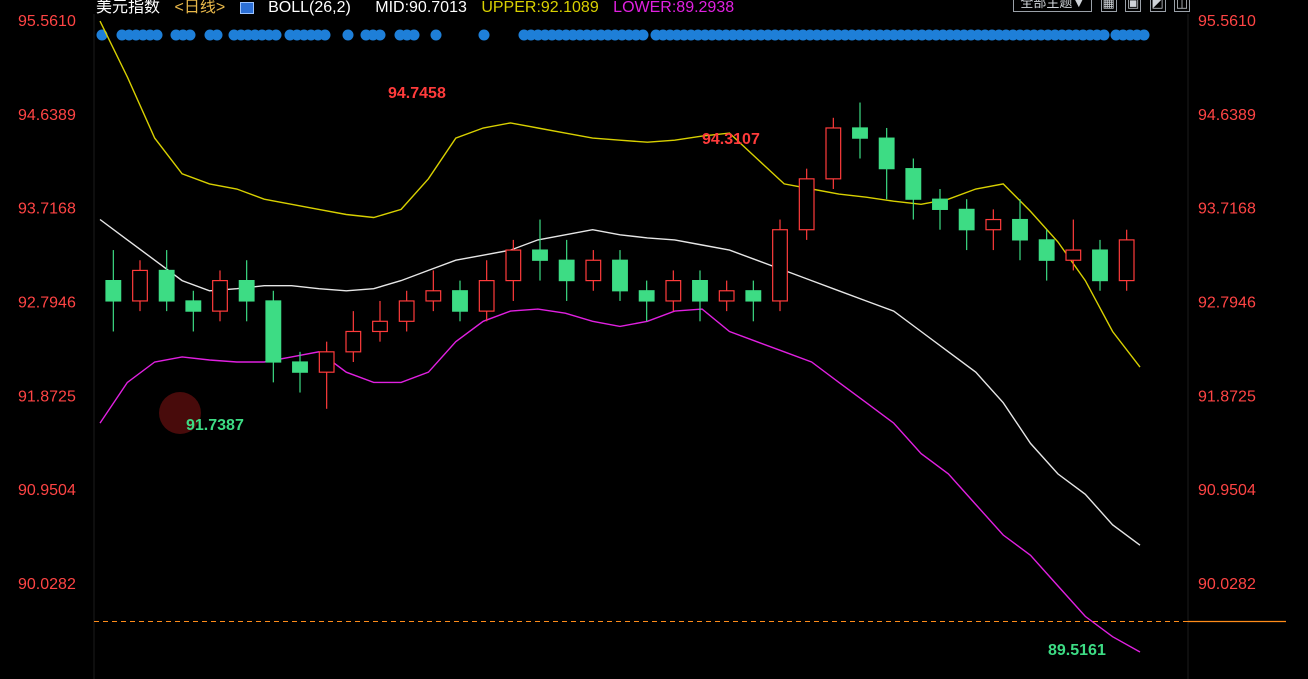 The height and width of the screenshot is (679, 1308). What do you see at coordinates (1227, 209) in the screenshot?
I see `y-tick-label-right: 93.7168` at bounding box center [1227, 209].